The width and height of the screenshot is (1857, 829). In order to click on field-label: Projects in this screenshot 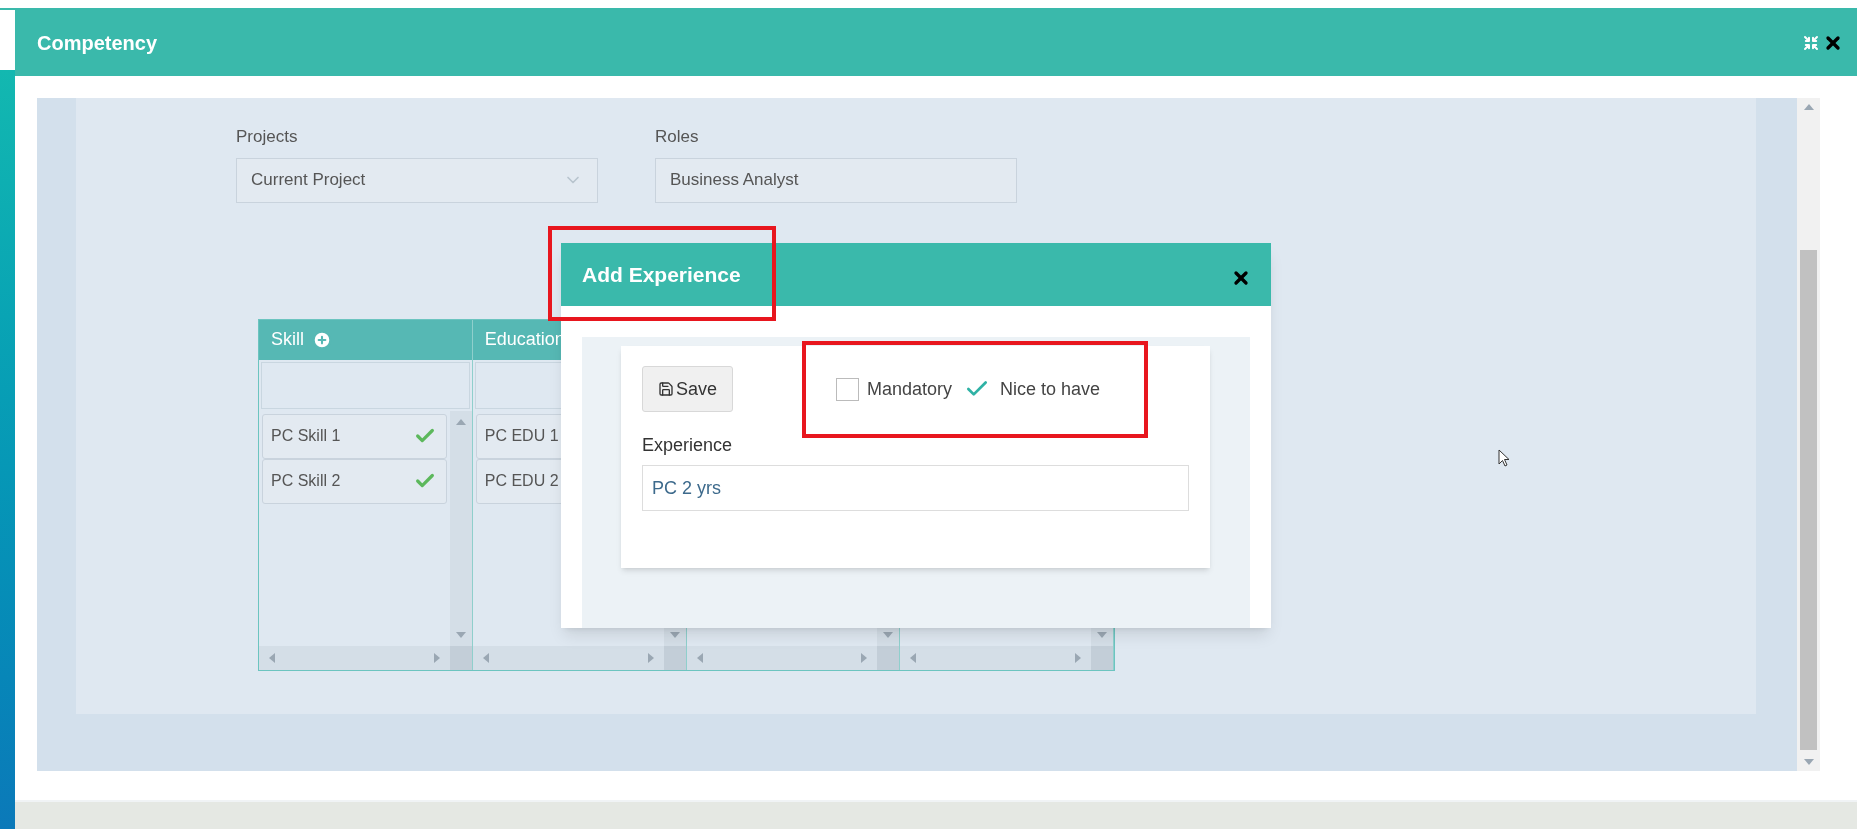, I will do `click(267, 137)`.